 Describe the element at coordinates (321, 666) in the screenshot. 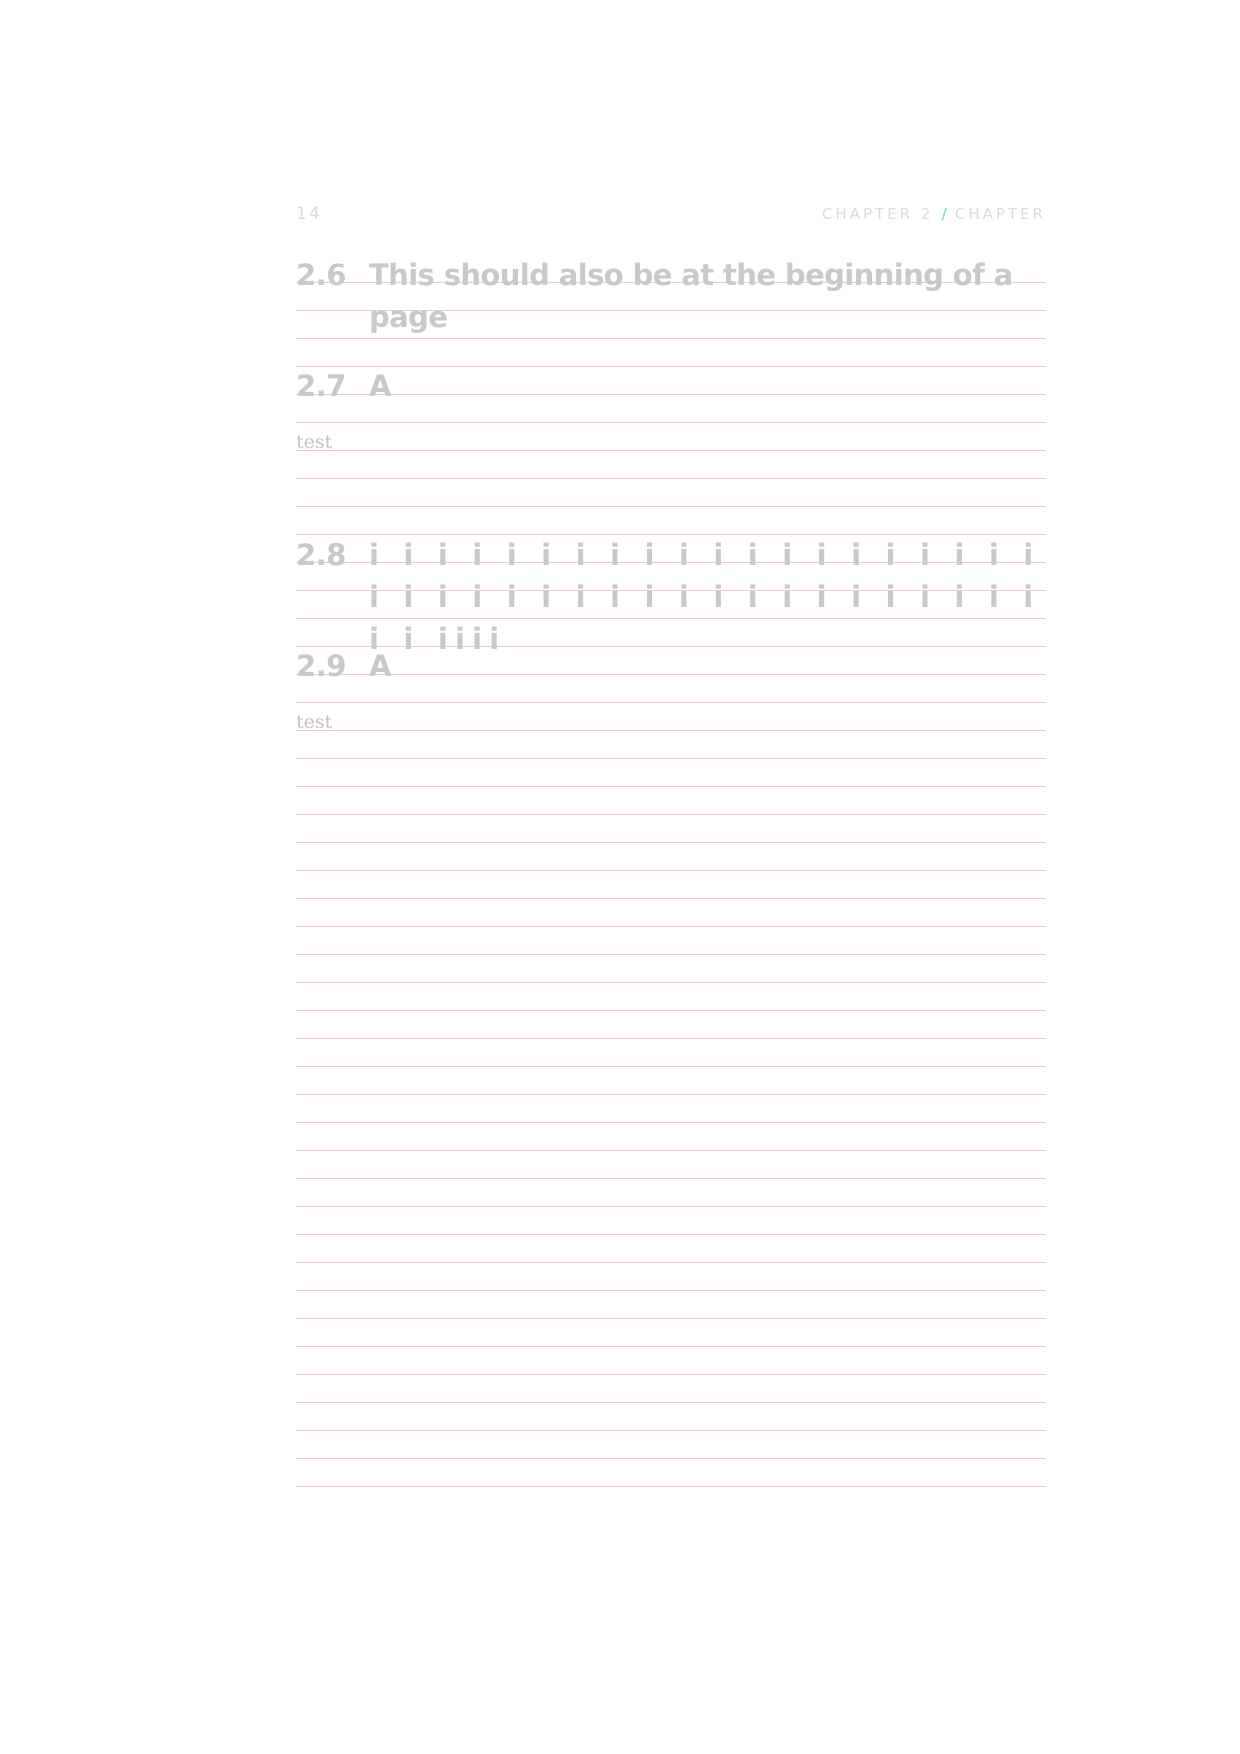

I see `section-number: 2.9` at that location.